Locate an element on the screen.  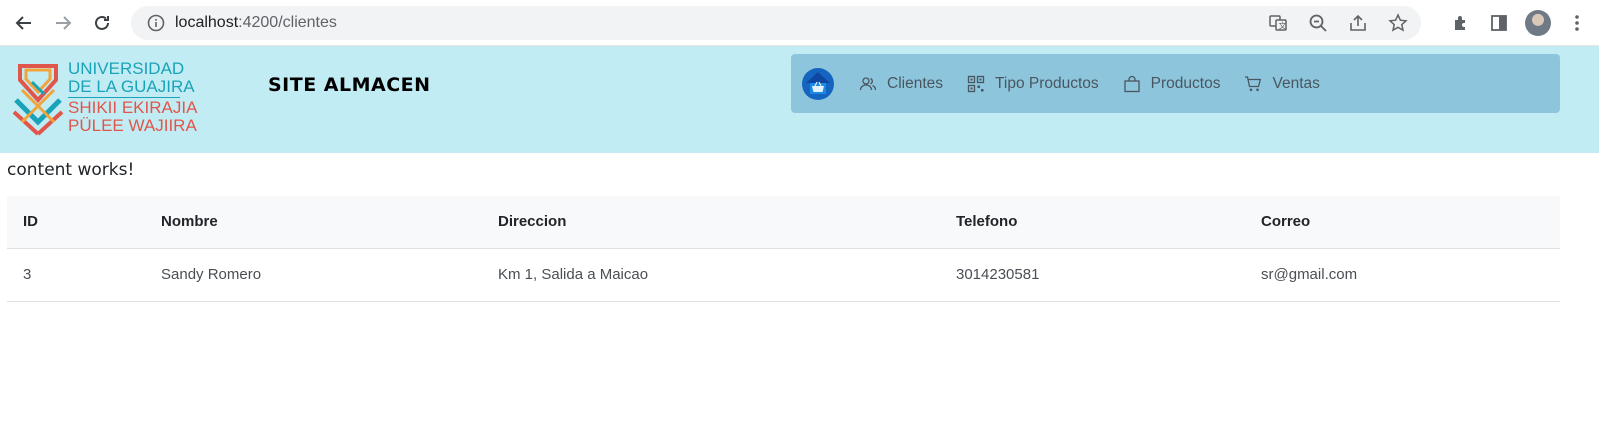
home-button is located at coordinates (818, 84).